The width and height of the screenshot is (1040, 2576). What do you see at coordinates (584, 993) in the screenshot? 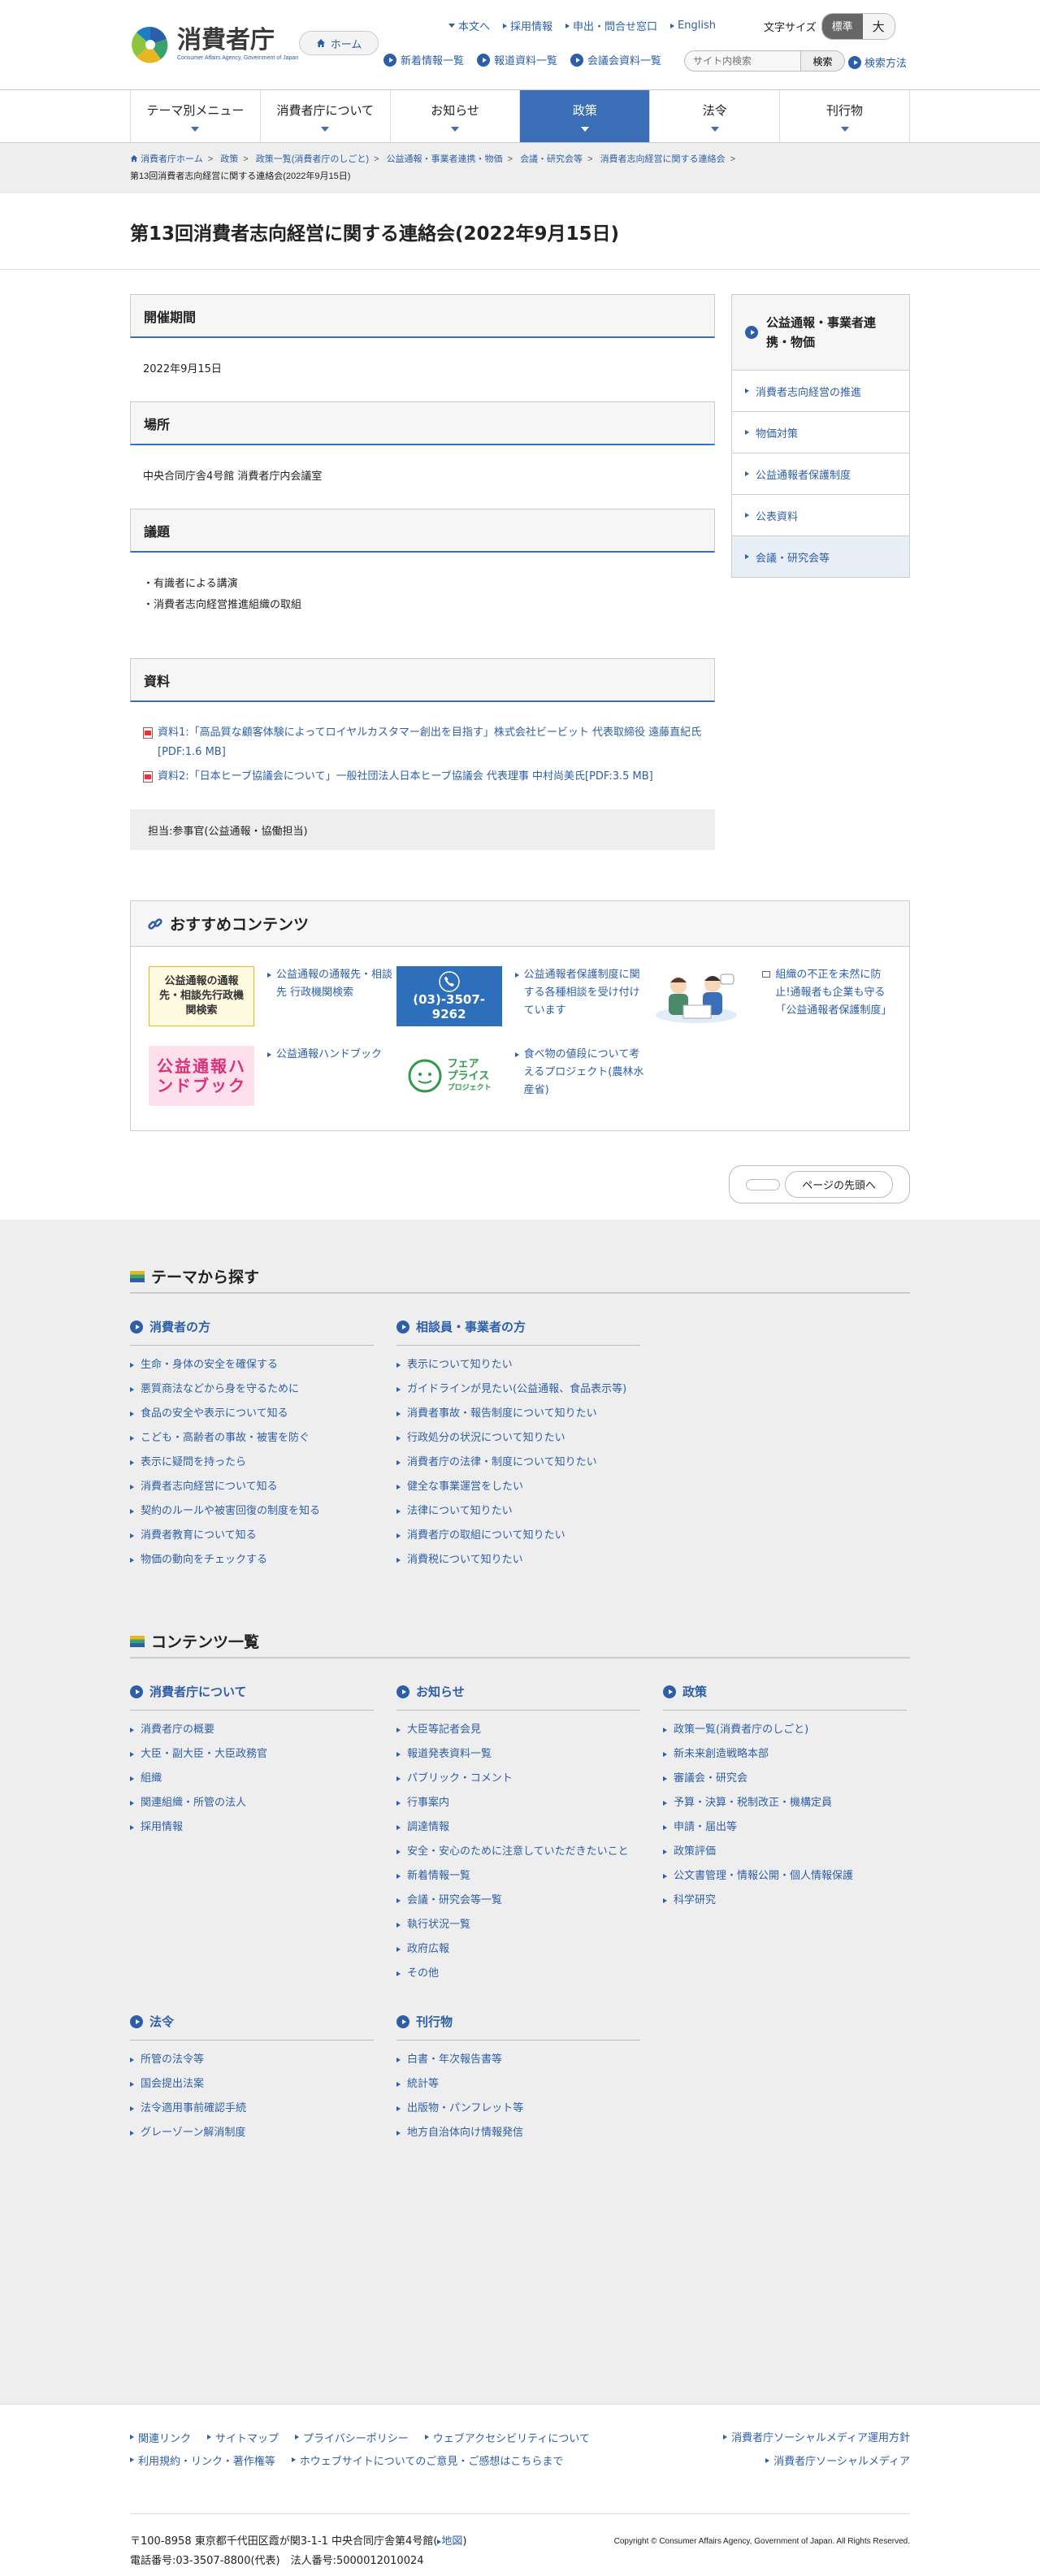
I see `reco-link: 公益通報者保護制度に関する各種相談を受け付けています` at bounding box center [584, 993].